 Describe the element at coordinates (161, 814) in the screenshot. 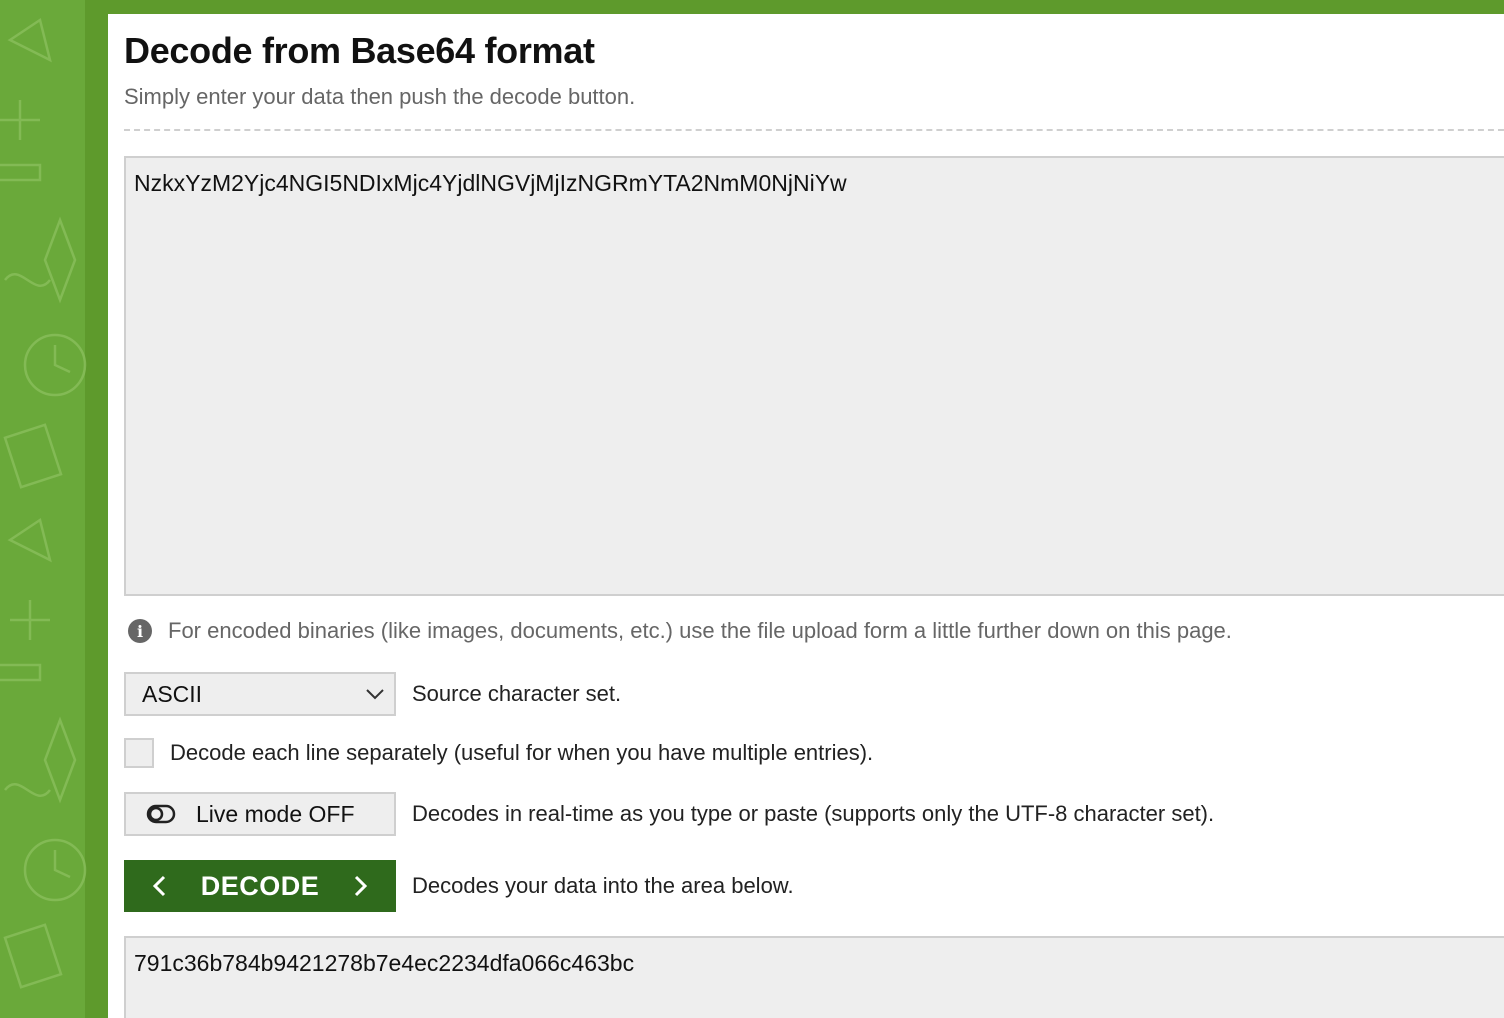

I see `toggle-off-icon` at that location.